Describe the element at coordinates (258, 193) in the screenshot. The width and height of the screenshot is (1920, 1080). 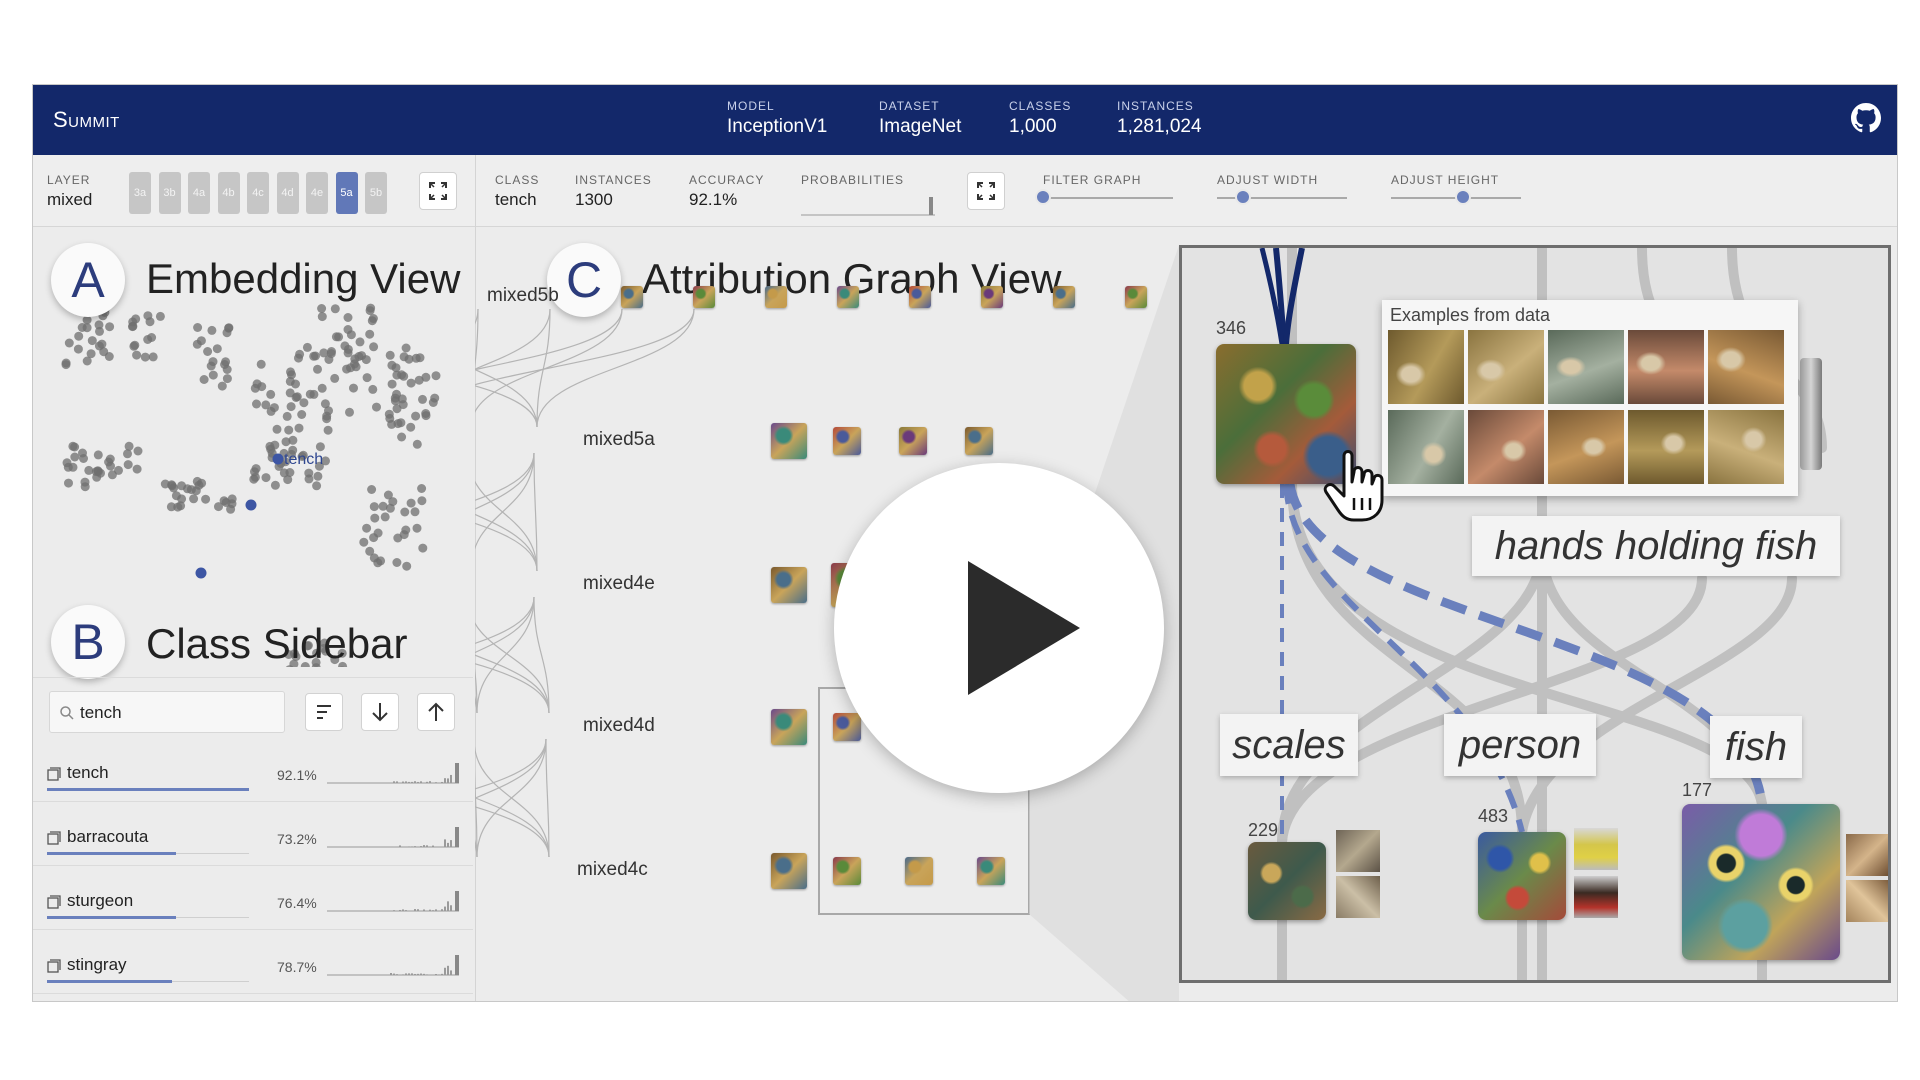
I see `layer-button-4c: 4c` at that location.